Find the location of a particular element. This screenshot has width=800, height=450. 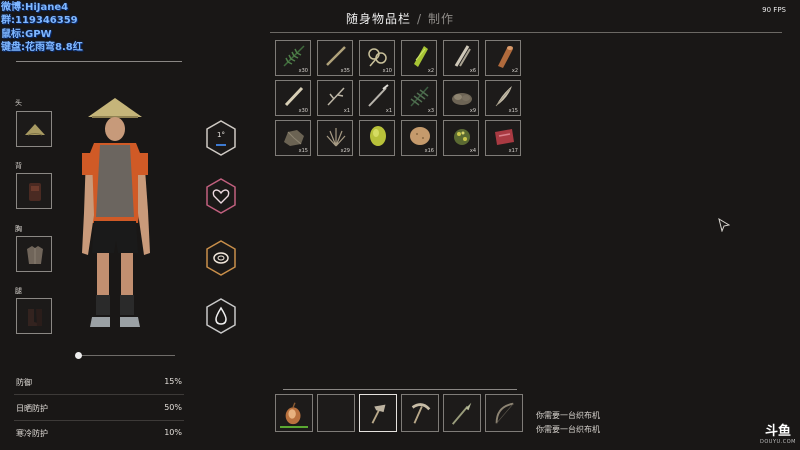

potato-icon is located at coordinates (420, 136).